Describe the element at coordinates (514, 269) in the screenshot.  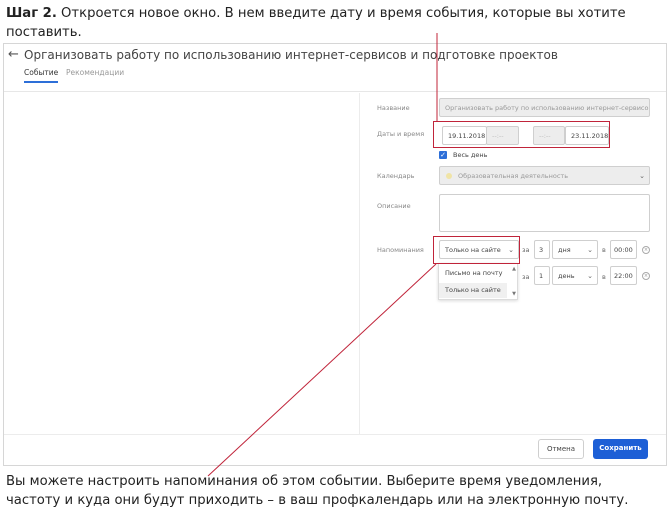
I see `scroll-up-icon: ▲` at that location.